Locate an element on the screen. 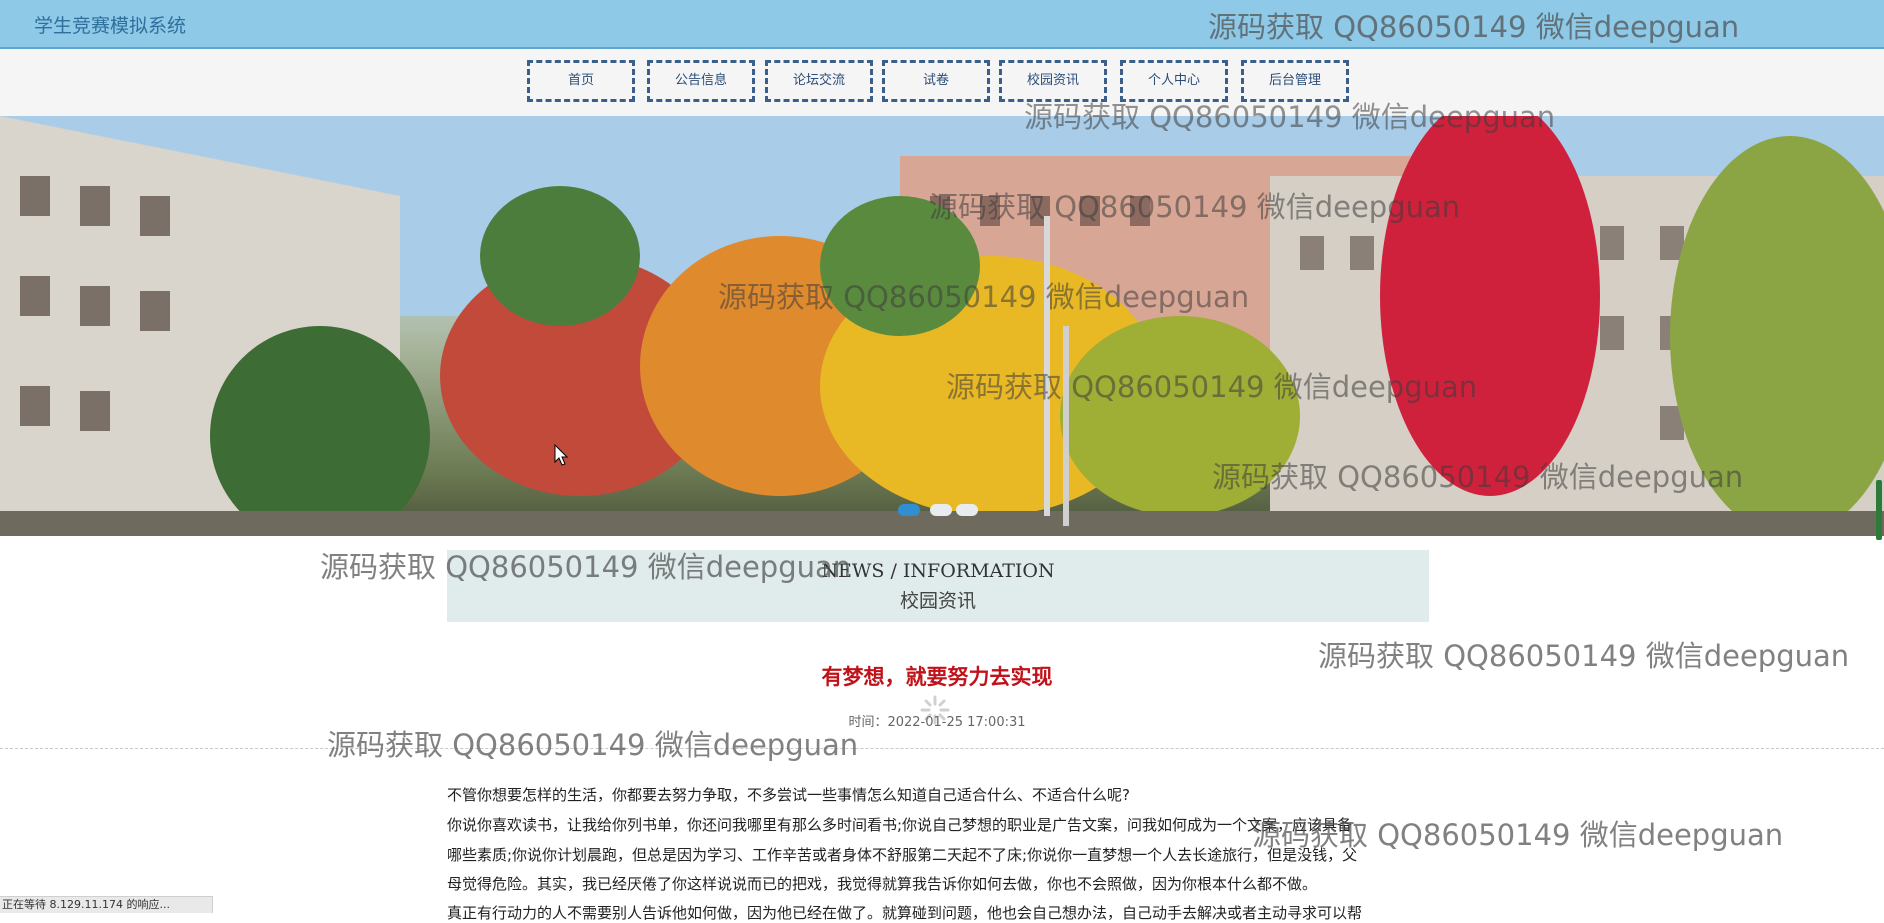  site-title: 学生竞赛模拟系统 is located at coordinates (110, 24).